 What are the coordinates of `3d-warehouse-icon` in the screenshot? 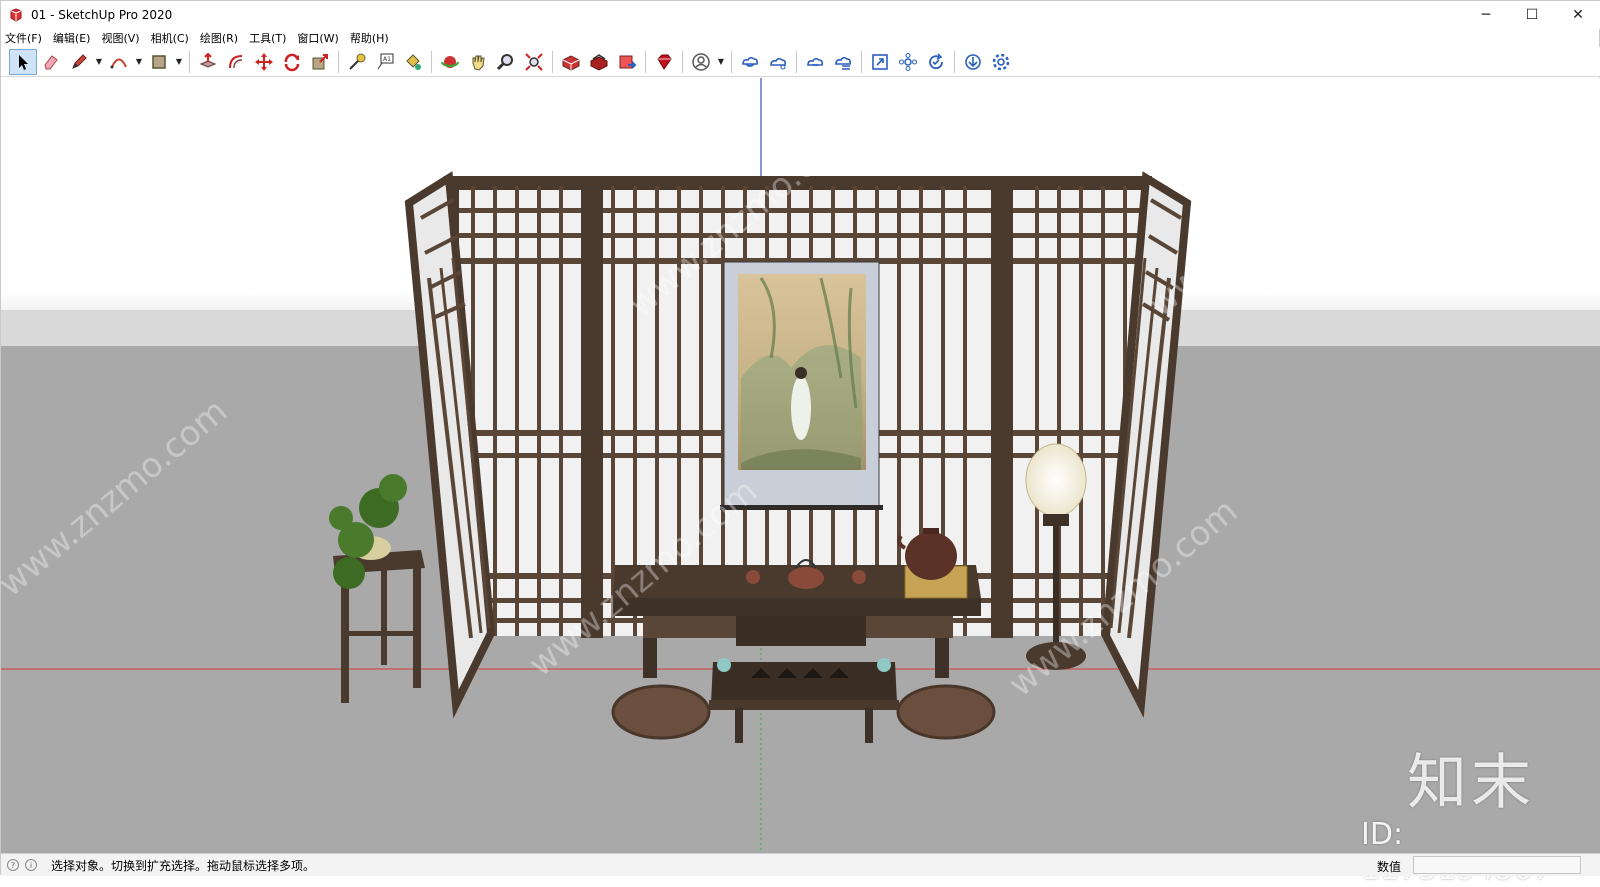 It's located at (571, 62).